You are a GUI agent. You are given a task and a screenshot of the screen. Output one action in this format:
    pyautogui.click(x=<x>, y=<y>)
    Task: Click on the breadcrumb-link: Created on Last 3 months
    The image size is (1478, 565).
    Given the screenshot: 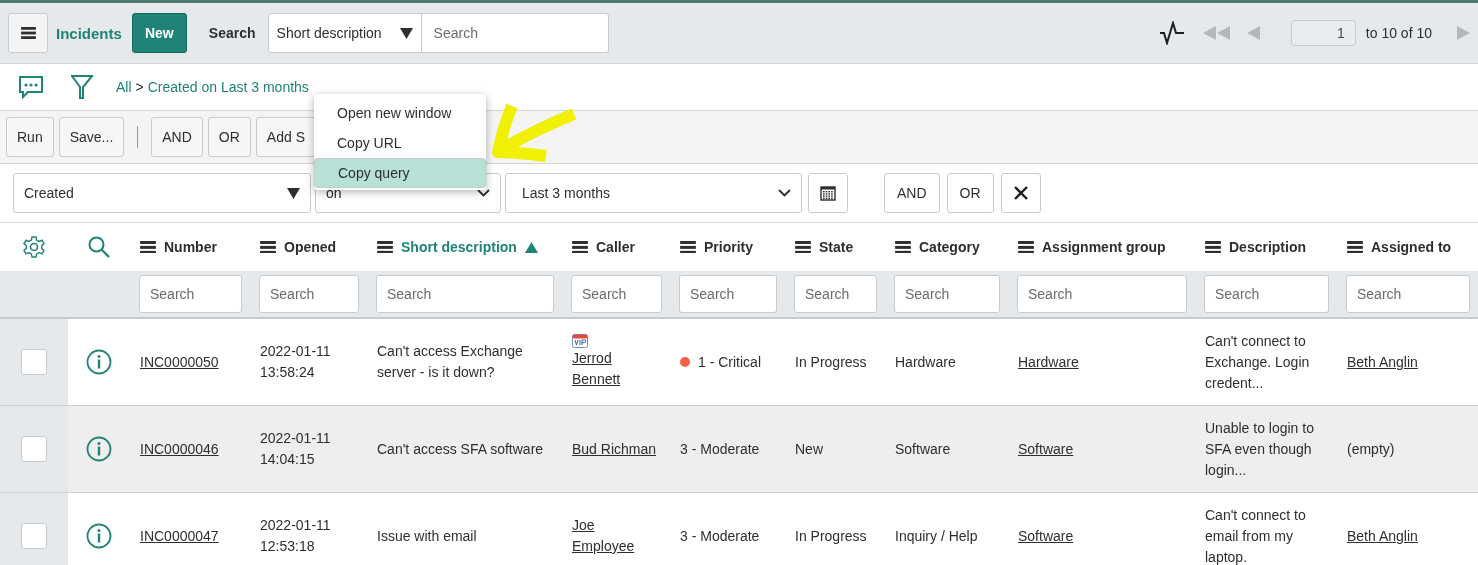 What is the action you would take?
    pyautogui.click(x=228, y=87)
    